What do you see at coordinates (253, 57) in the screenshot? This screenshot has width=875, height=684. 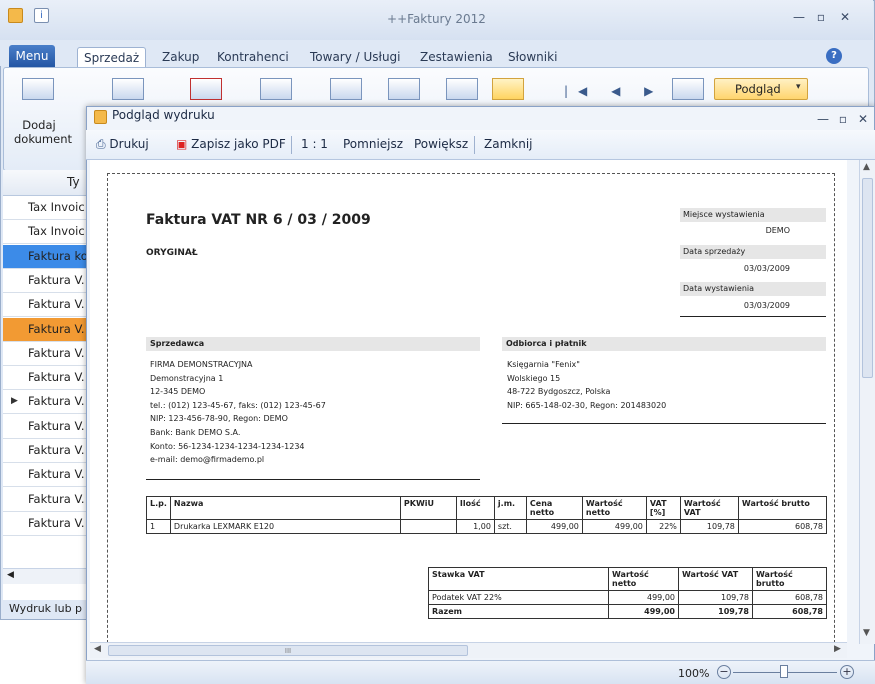 I see `tab-kontrahenci: Kontrahenci` at bounding box center [253, 57].